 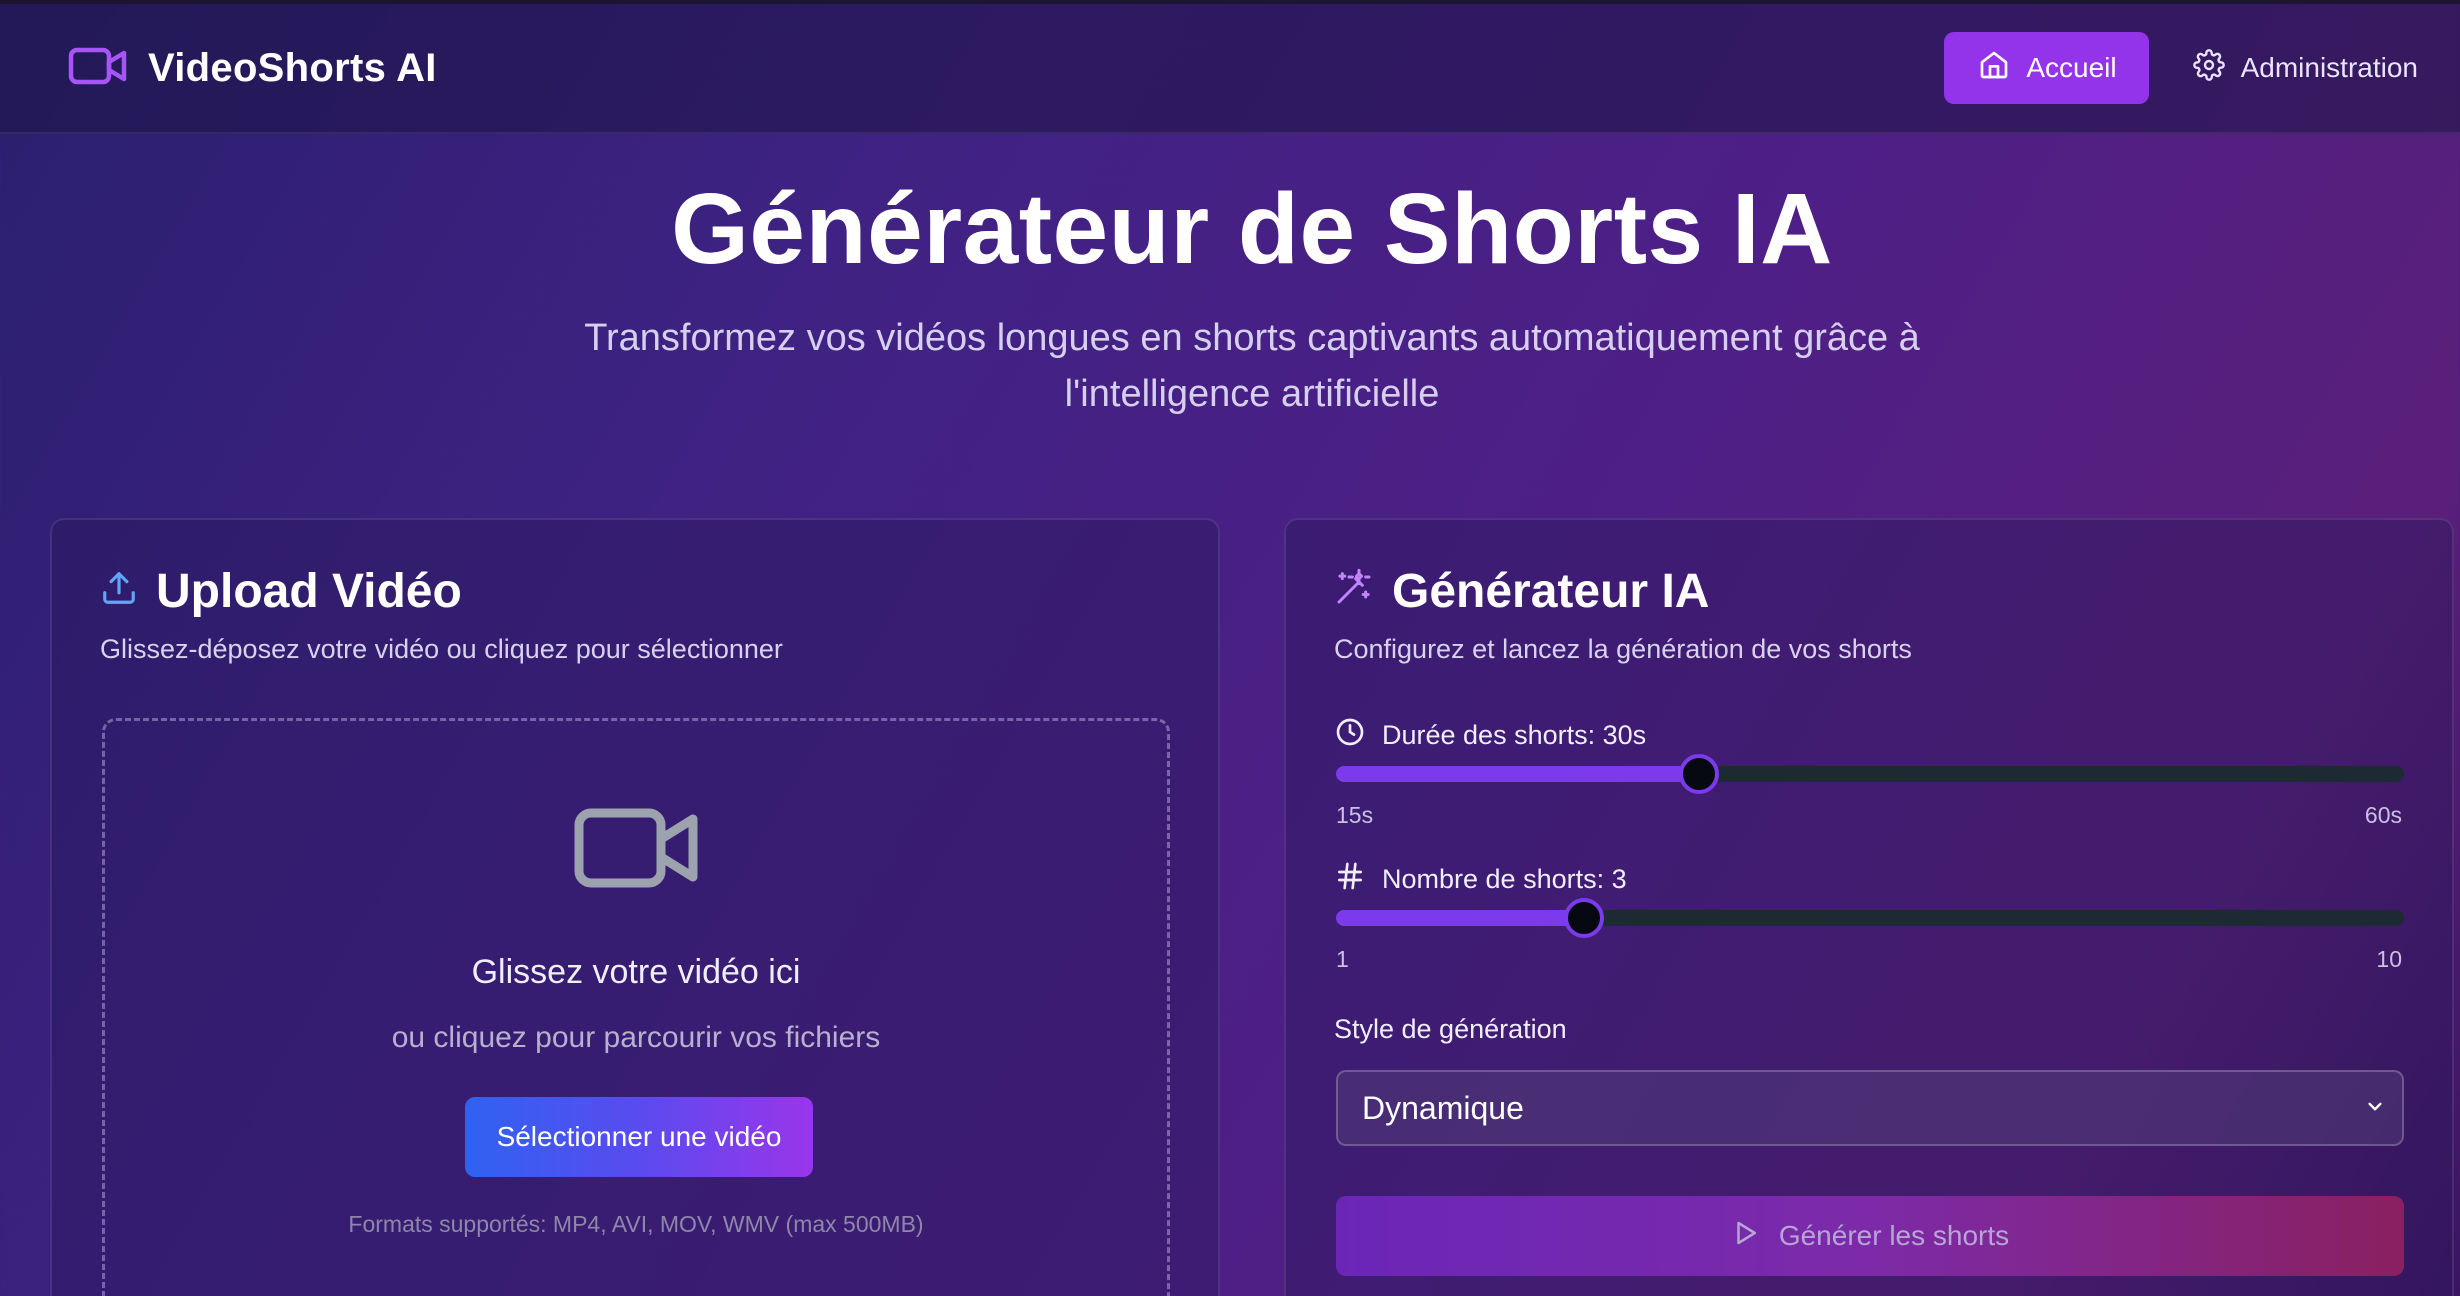 What do you see at coordinates (1504, 879) in the screenshot?
I see `count-label-text: Nombre de shorts: 3` at bounding box center [1504, 879].